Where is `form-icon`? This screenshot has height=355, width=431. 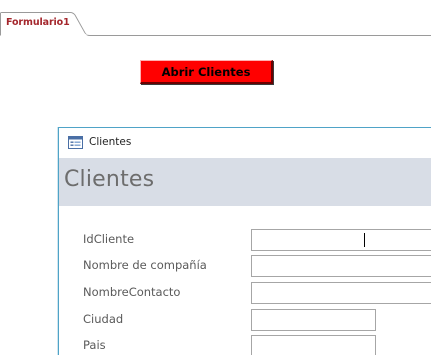 form-icon is located at coordinates (75, 142).